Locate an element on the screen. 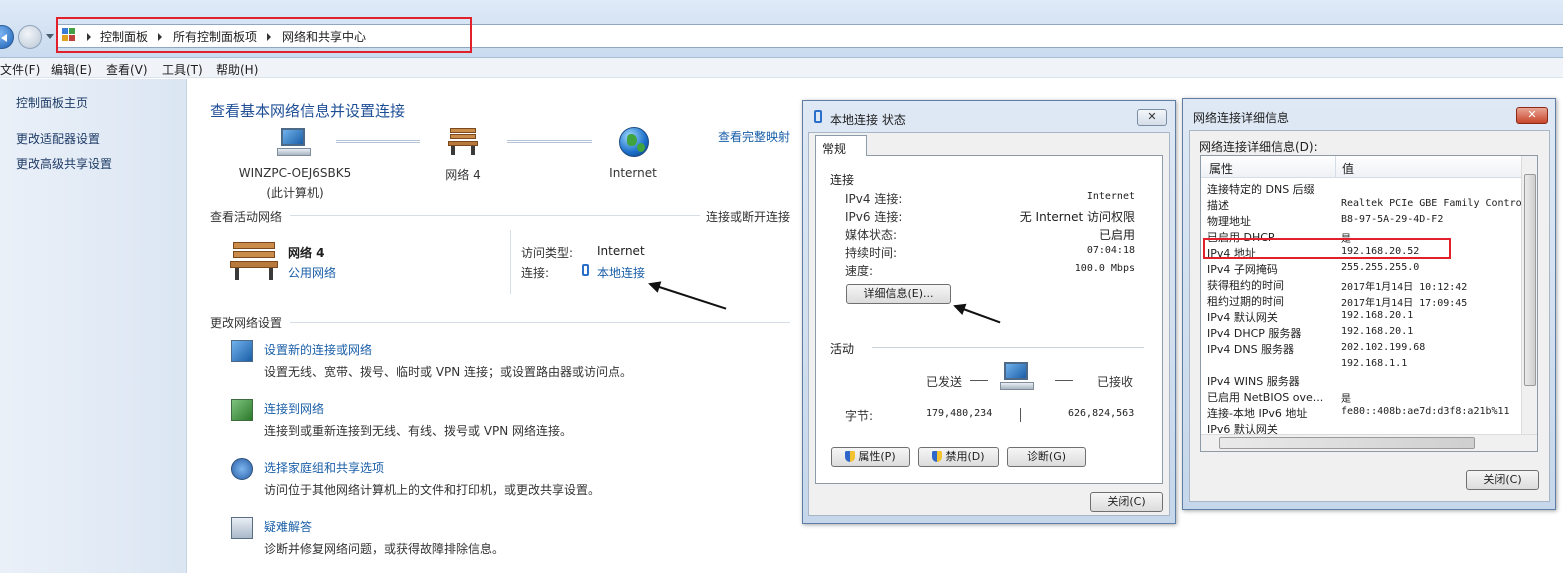 The image size is (1563, 573). detail-row-property: 物理地址 is located at coordinates (1229, 221).